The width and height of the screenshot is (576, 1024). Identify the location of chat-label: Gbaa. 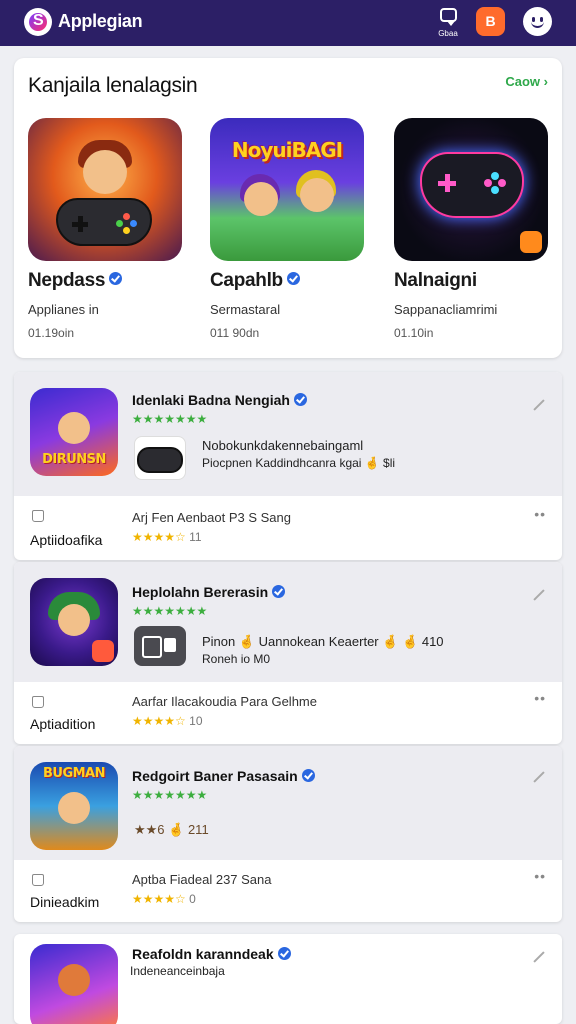
(448, 33).